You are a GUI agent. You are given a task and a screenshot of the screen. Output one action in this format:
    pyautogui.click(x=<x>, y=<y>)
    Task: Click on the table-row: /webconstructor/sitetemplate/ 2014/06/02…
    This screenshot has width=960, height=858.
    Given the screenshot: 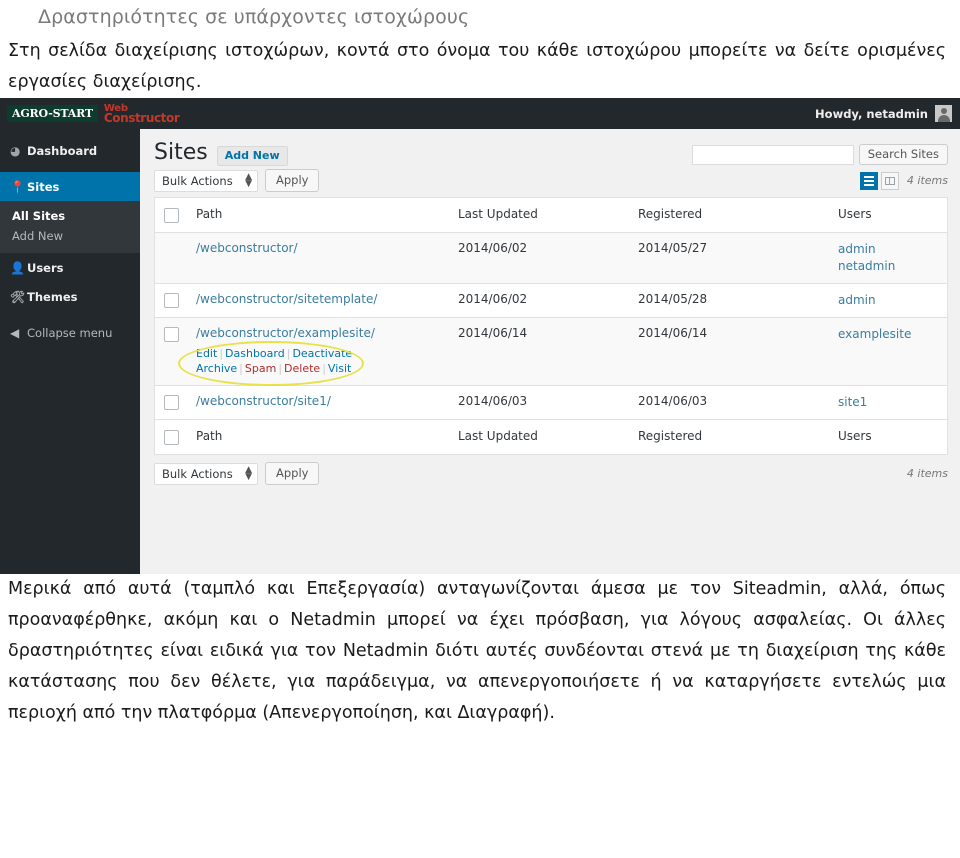 What is the action you would take?
    pyautogui.click(x=551, y=300)
    